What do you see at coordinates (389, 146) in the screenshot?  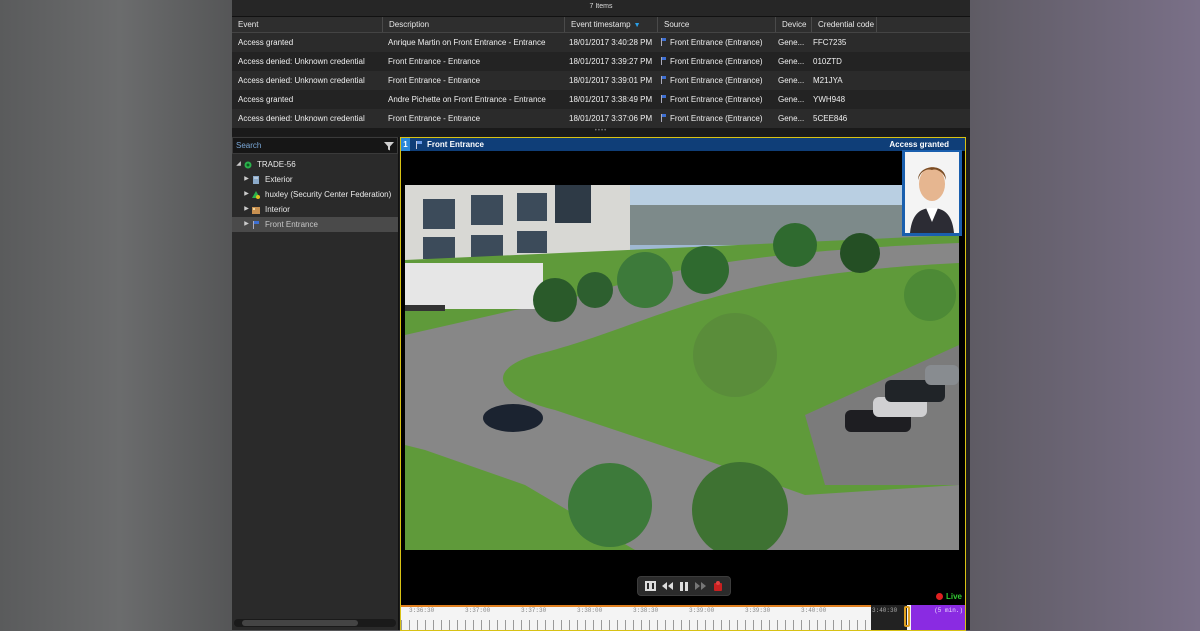 I see `filter-icon` at bounding box center [389, 146].